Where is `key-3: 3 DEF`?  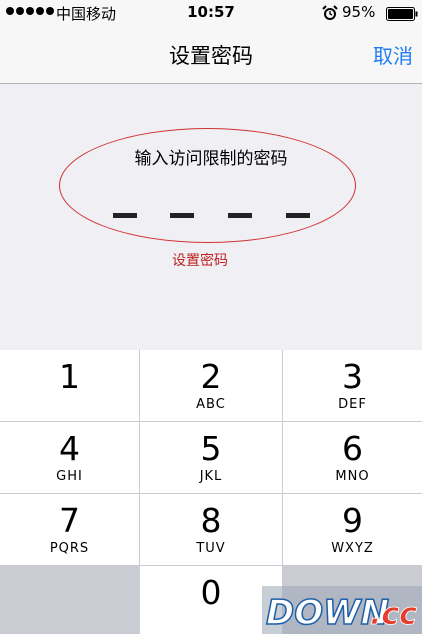 key-3: 3 DEF is located at coordinates (352, 385).